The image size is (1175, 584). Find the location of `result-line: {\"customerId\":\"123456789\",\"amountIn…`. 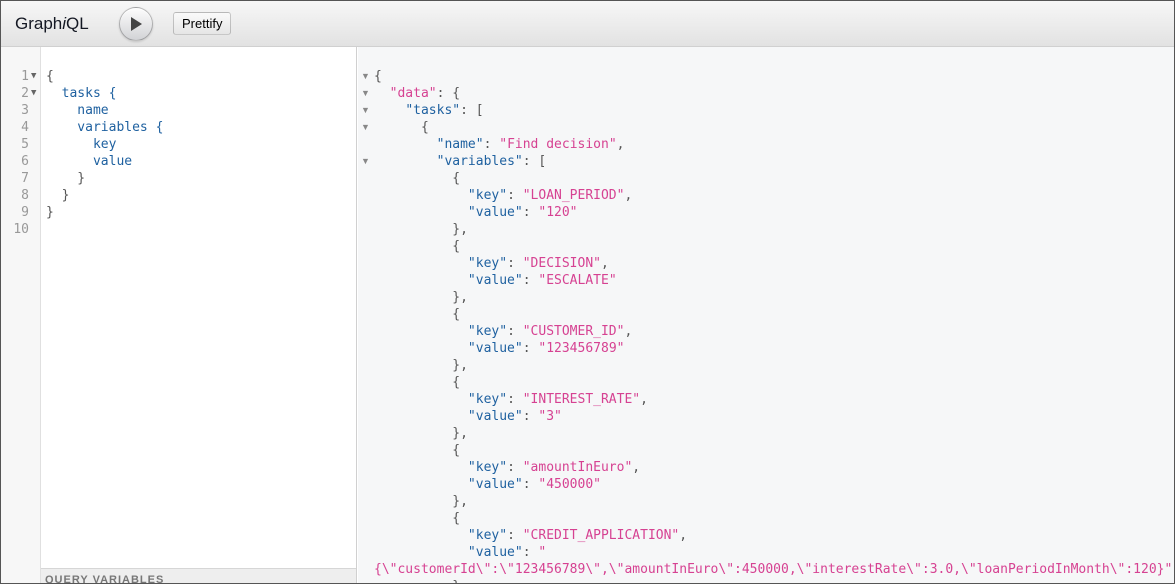

result-line: {\"customerId\":\"123456789\",\"amountIn… is located at coordinates (773, 569).